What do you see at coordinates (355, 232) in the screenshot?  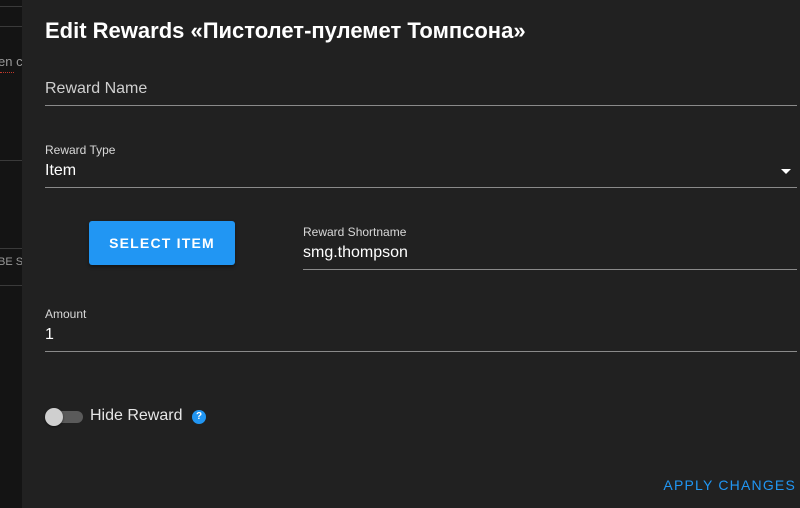 I see `reward-shortname-label: Reward Shortname` at bounding box center [355, 232].